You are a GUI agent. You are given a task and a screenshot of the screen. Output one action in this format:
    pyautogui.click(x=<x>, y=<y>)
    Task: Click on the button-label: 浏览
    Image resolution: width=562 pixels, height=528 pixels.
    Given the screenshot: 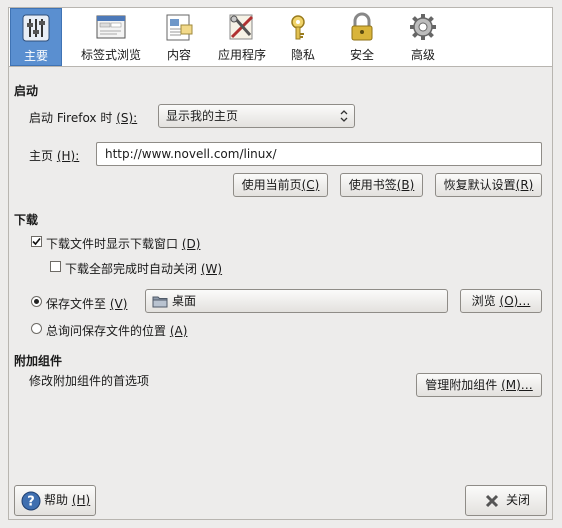 What is the action you would take?
    pyautogui.click(x=483, y=301)
    